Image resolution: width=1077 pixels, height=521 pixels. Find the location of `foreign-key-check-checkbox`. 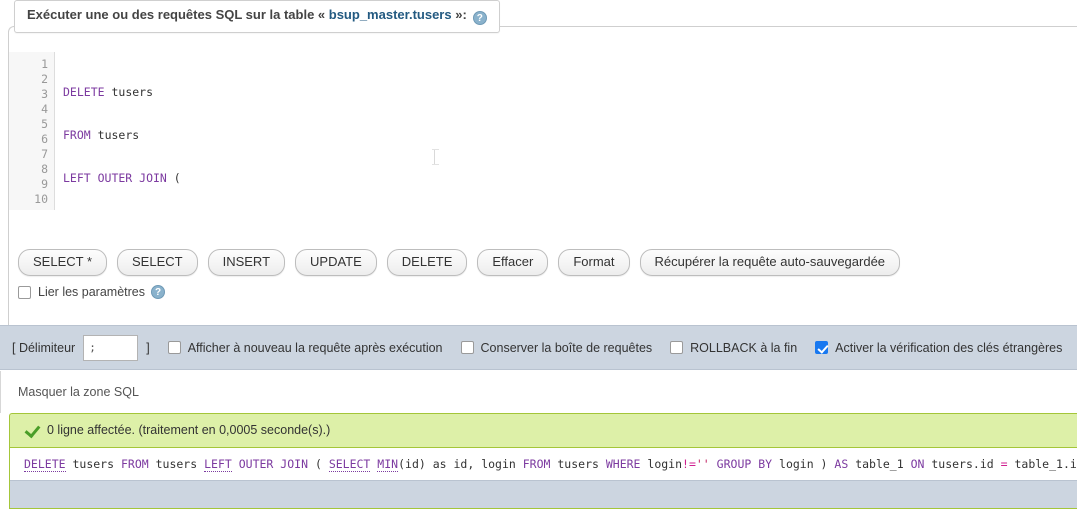

foreign-key-check-checkbox is located at coordinates (822, 347).